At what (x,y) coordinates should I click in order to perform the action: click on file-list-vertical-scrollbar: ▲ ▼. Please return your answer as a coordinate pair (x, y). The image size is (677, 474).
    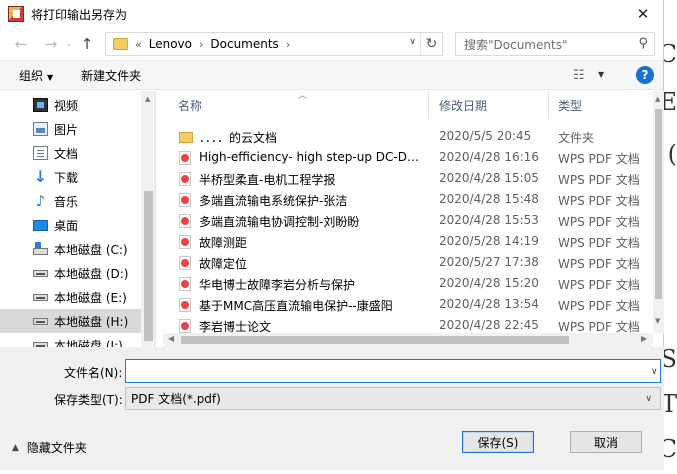
    Looking at the image, I should click on (658, 212).